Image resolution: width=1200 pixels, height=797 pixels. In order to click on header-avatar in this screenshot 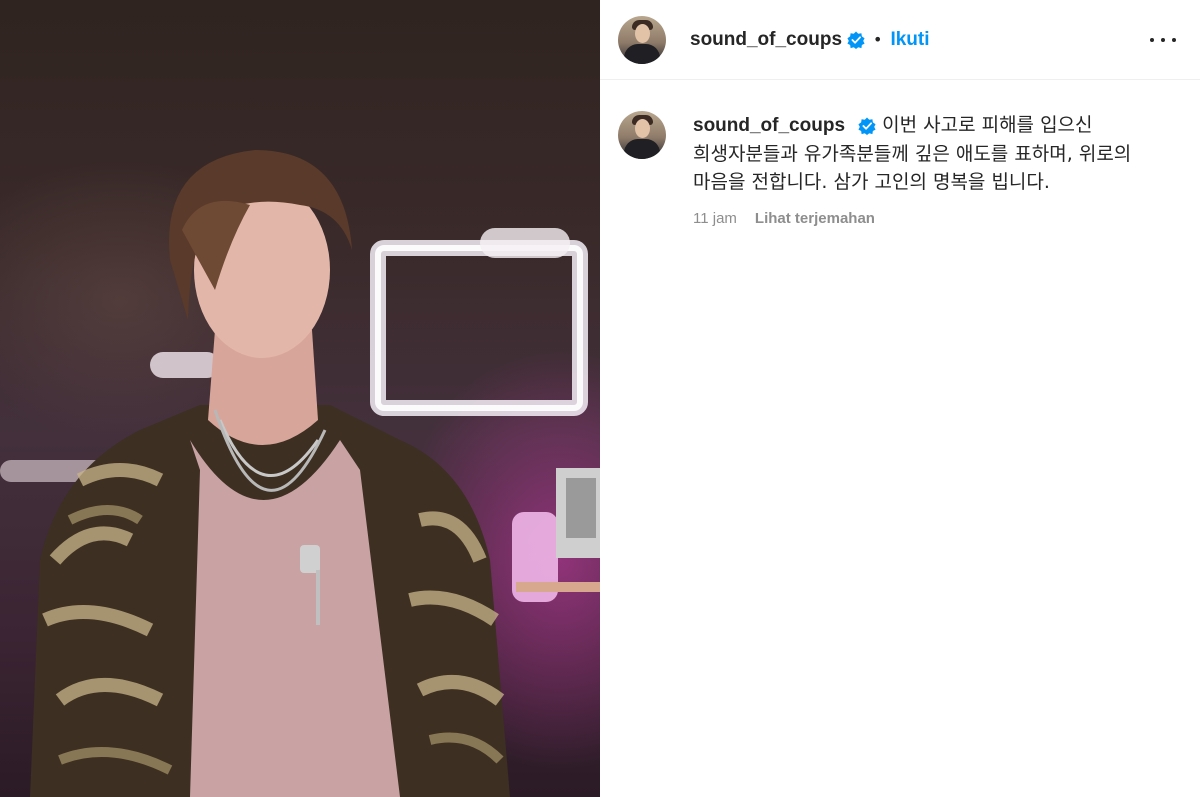, I will do `click(642, 39)`.